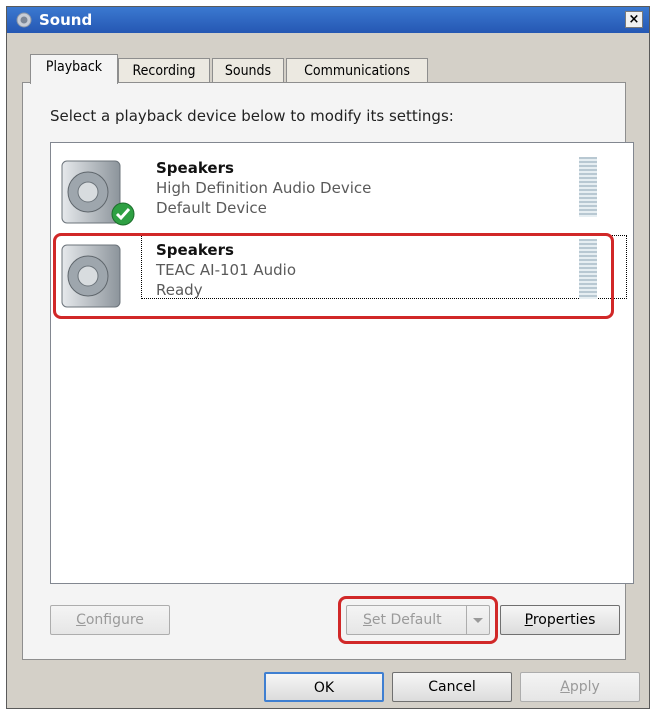 The width and height of the screenshot is (660, 715). What do you see at coordinates (333, 276) in the screenshot?
I see `highlight-ring-device` at bounding box center [333, 276].